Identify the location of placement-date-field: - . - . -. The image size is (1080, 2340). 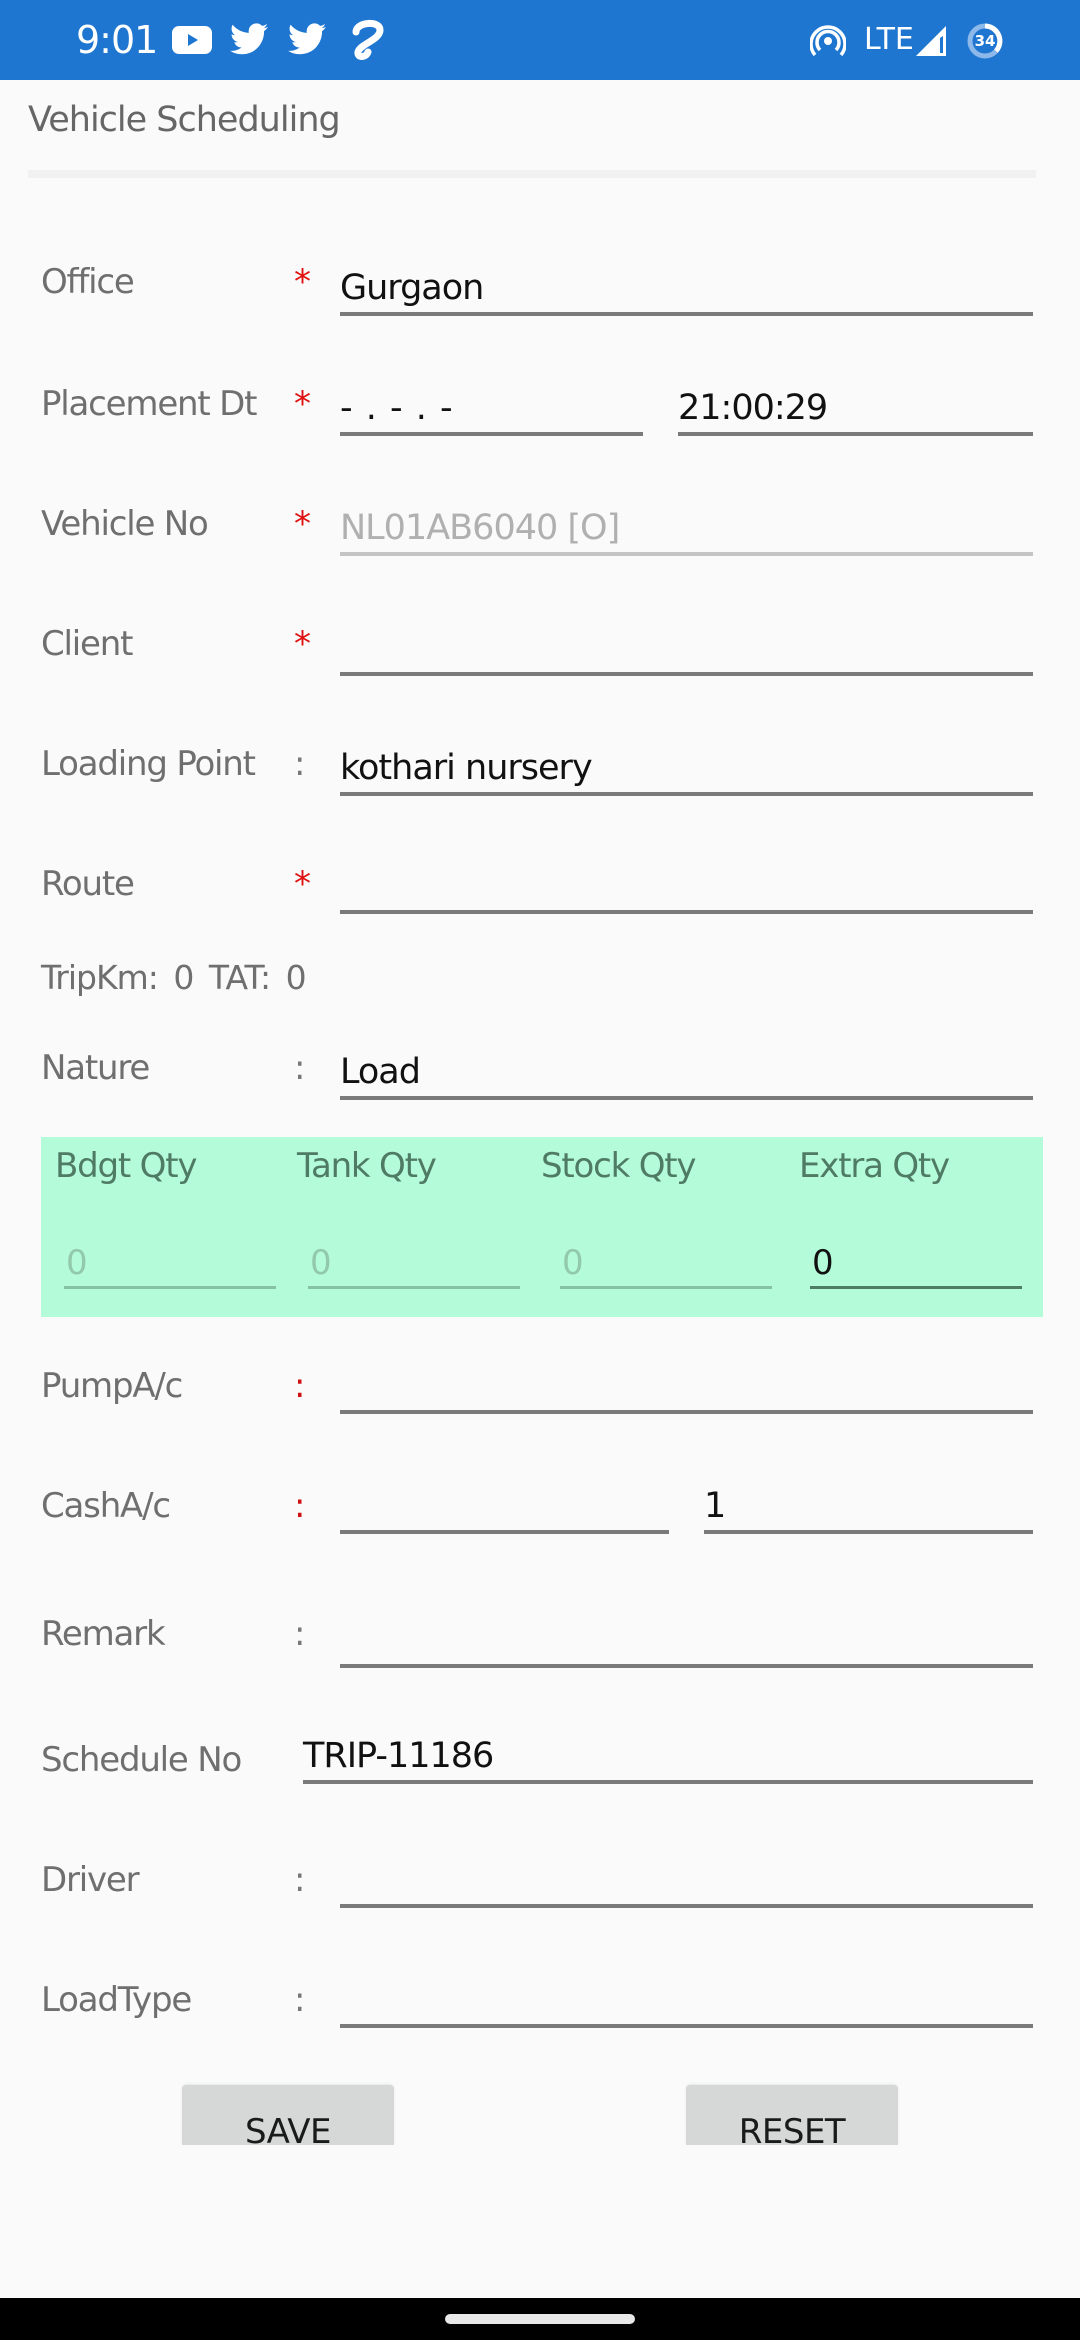
(491, 408).